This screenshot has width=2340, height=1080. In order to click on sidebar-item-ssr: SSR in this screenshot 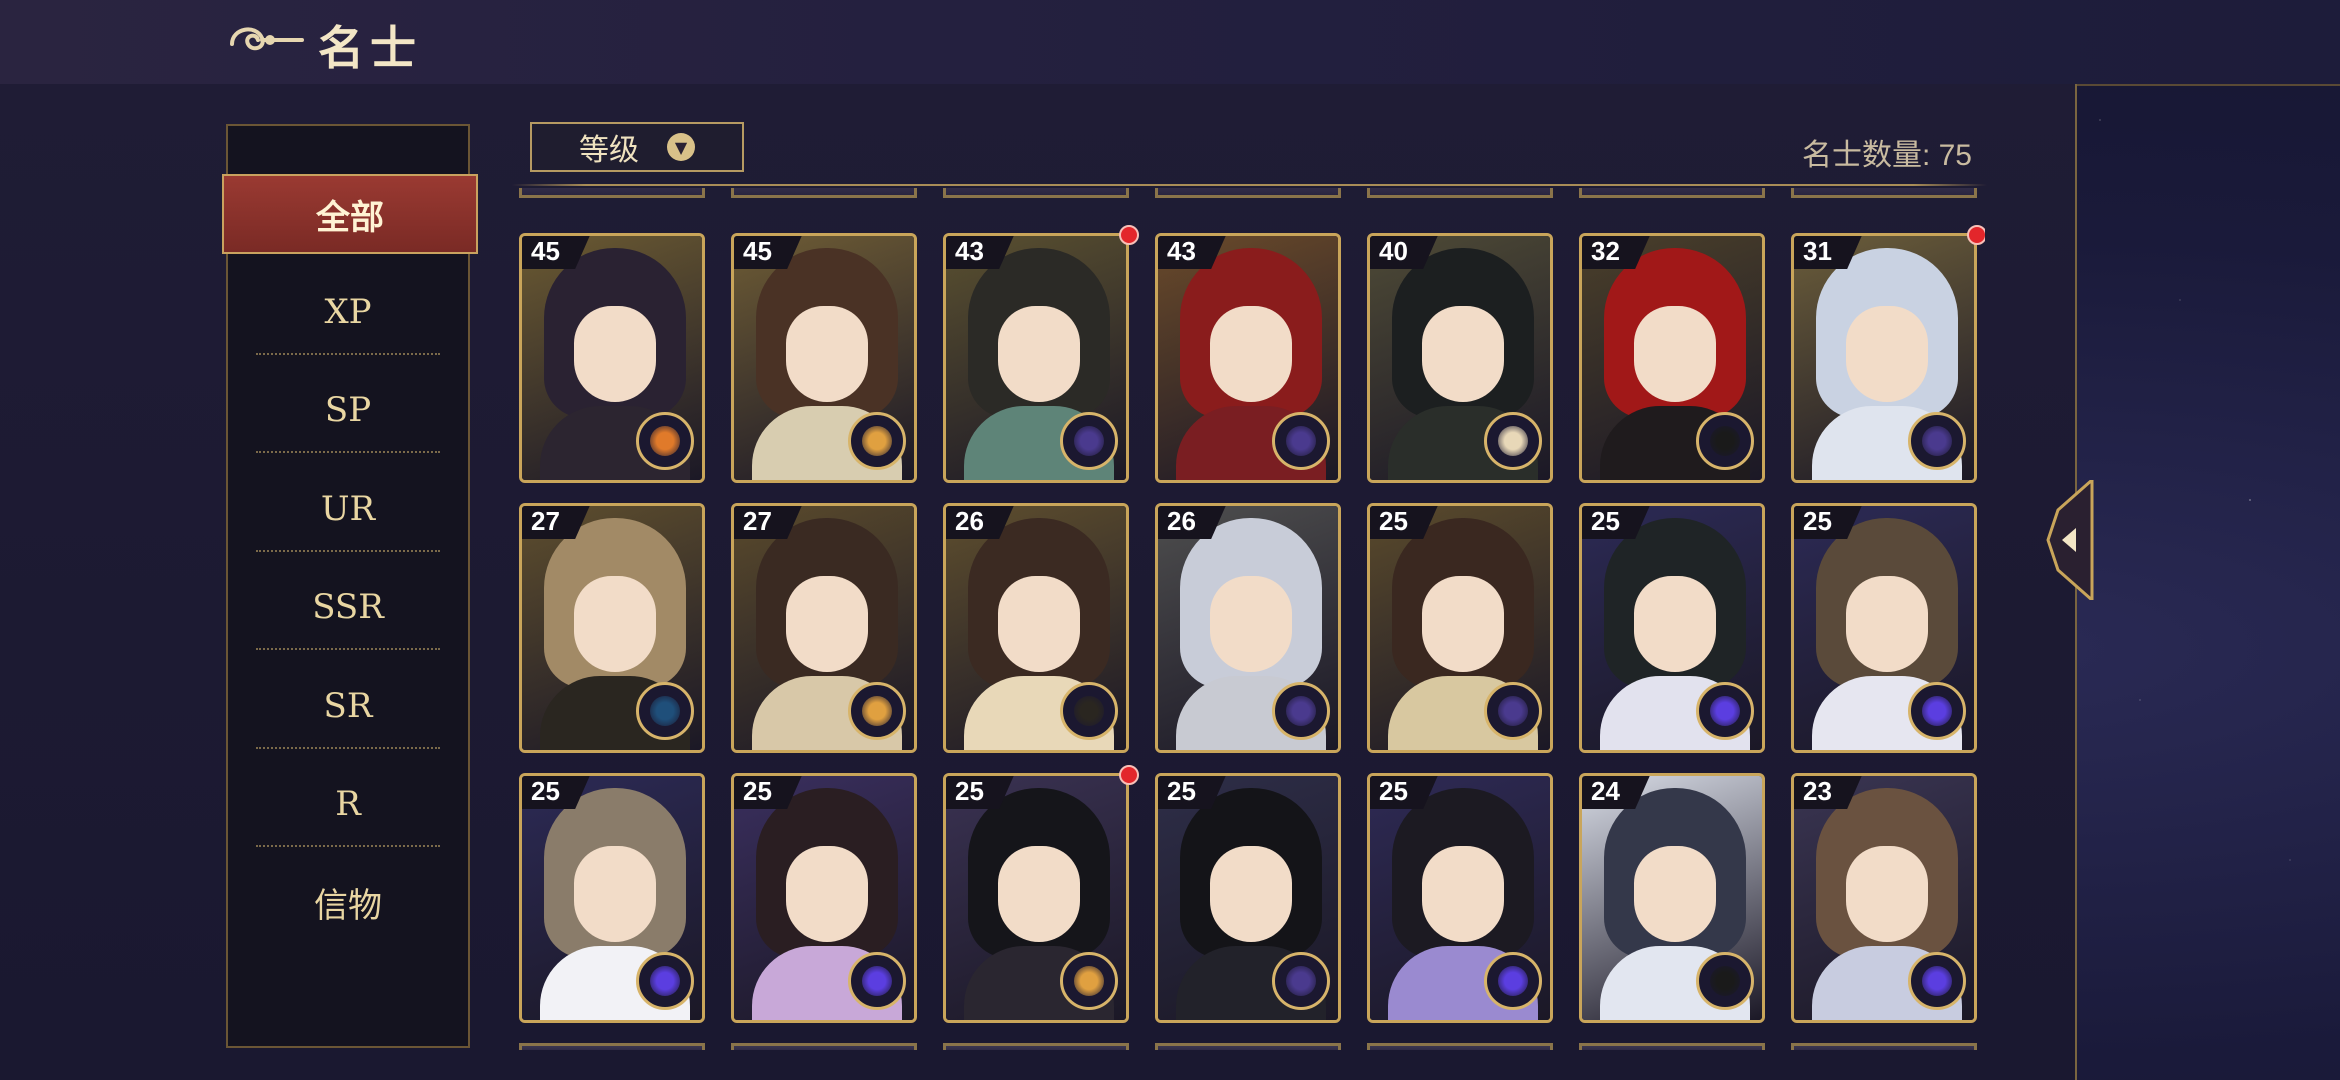, I will do `click(348, 607)`.